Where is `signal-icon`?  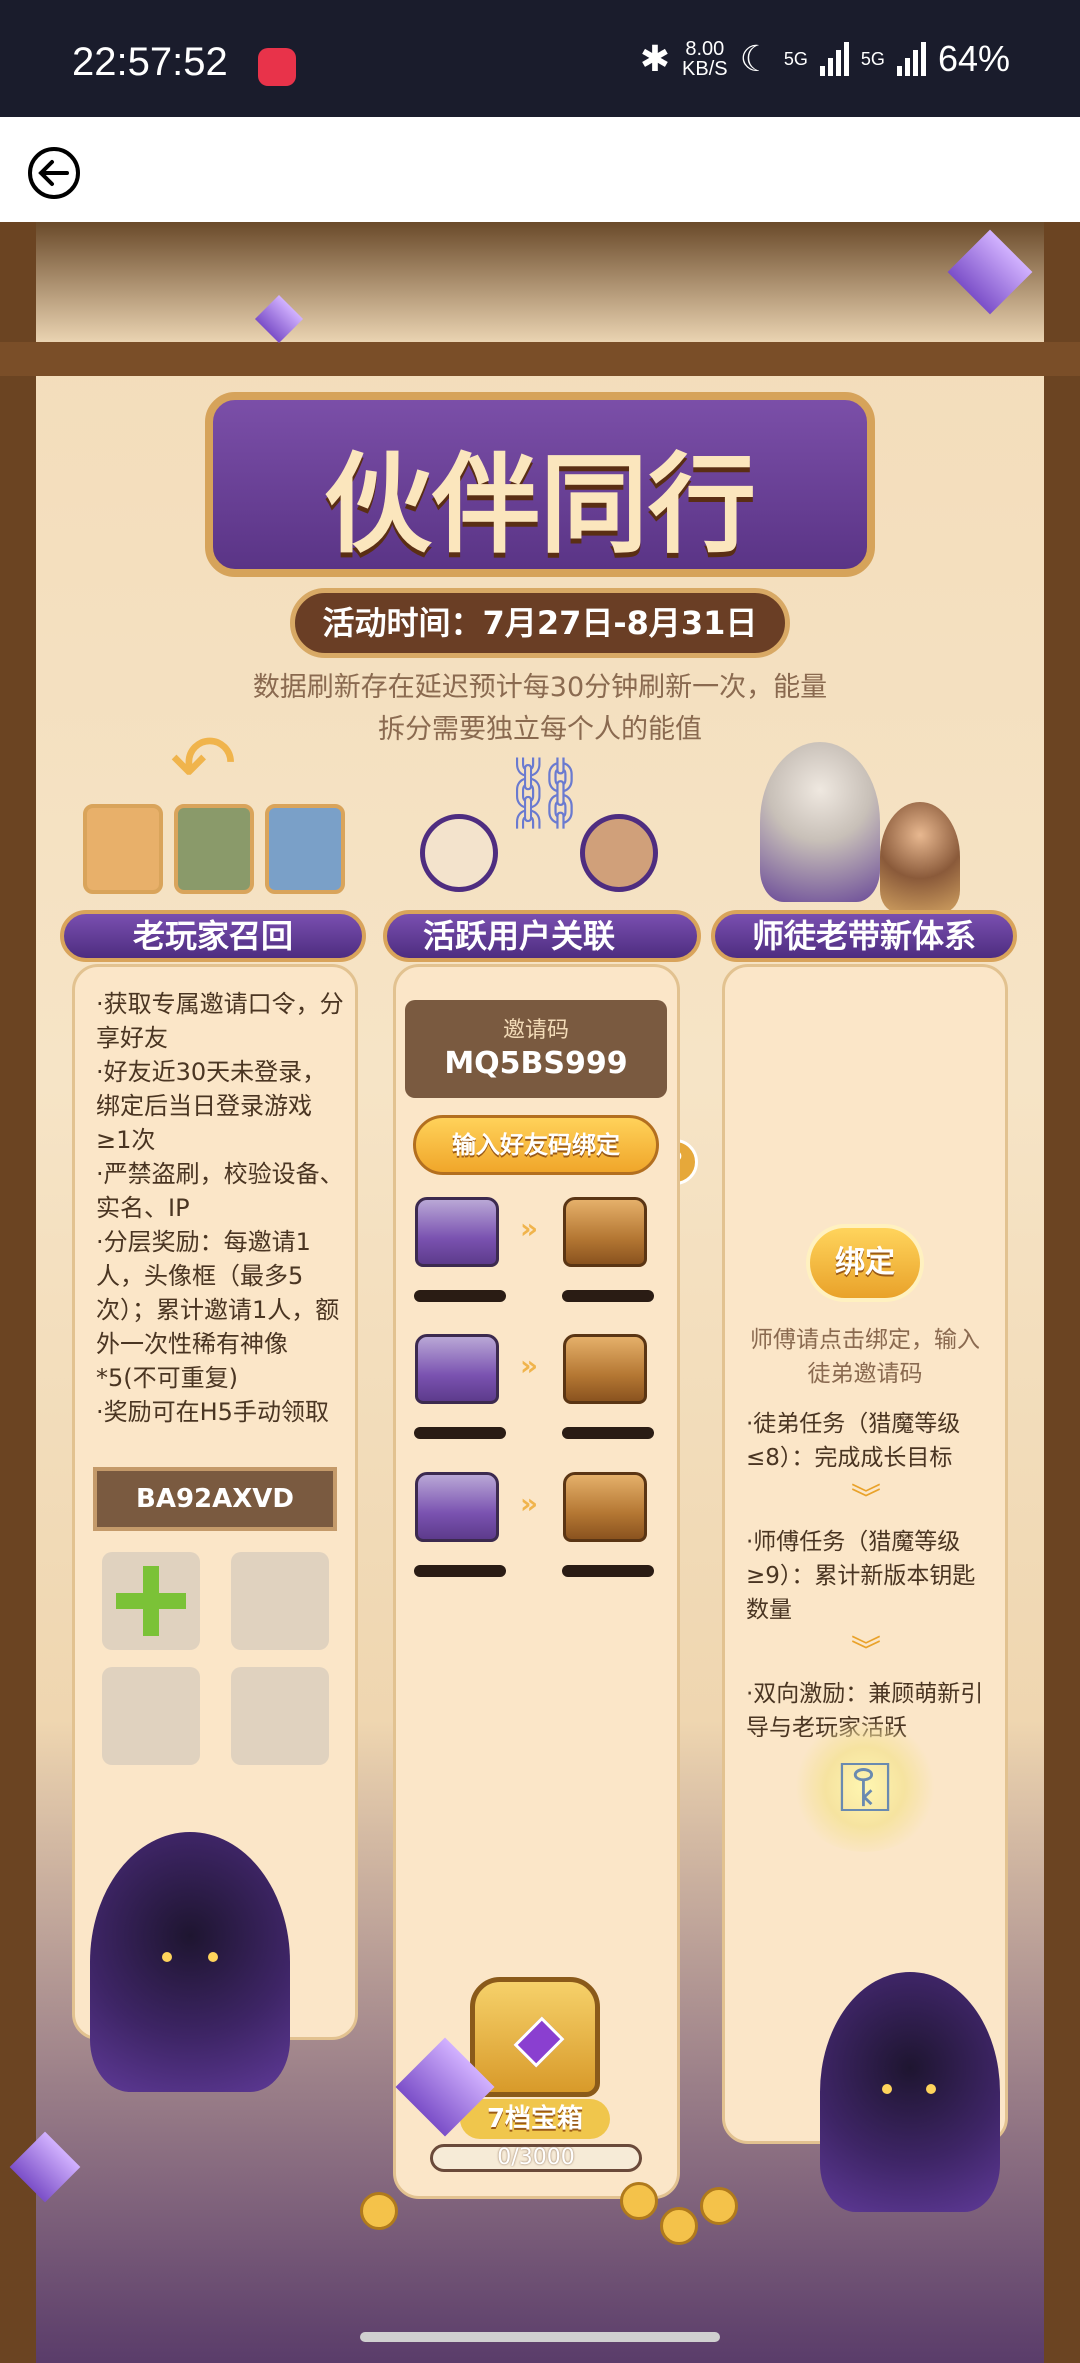 signal-icon is located at coordinates (834, 59).